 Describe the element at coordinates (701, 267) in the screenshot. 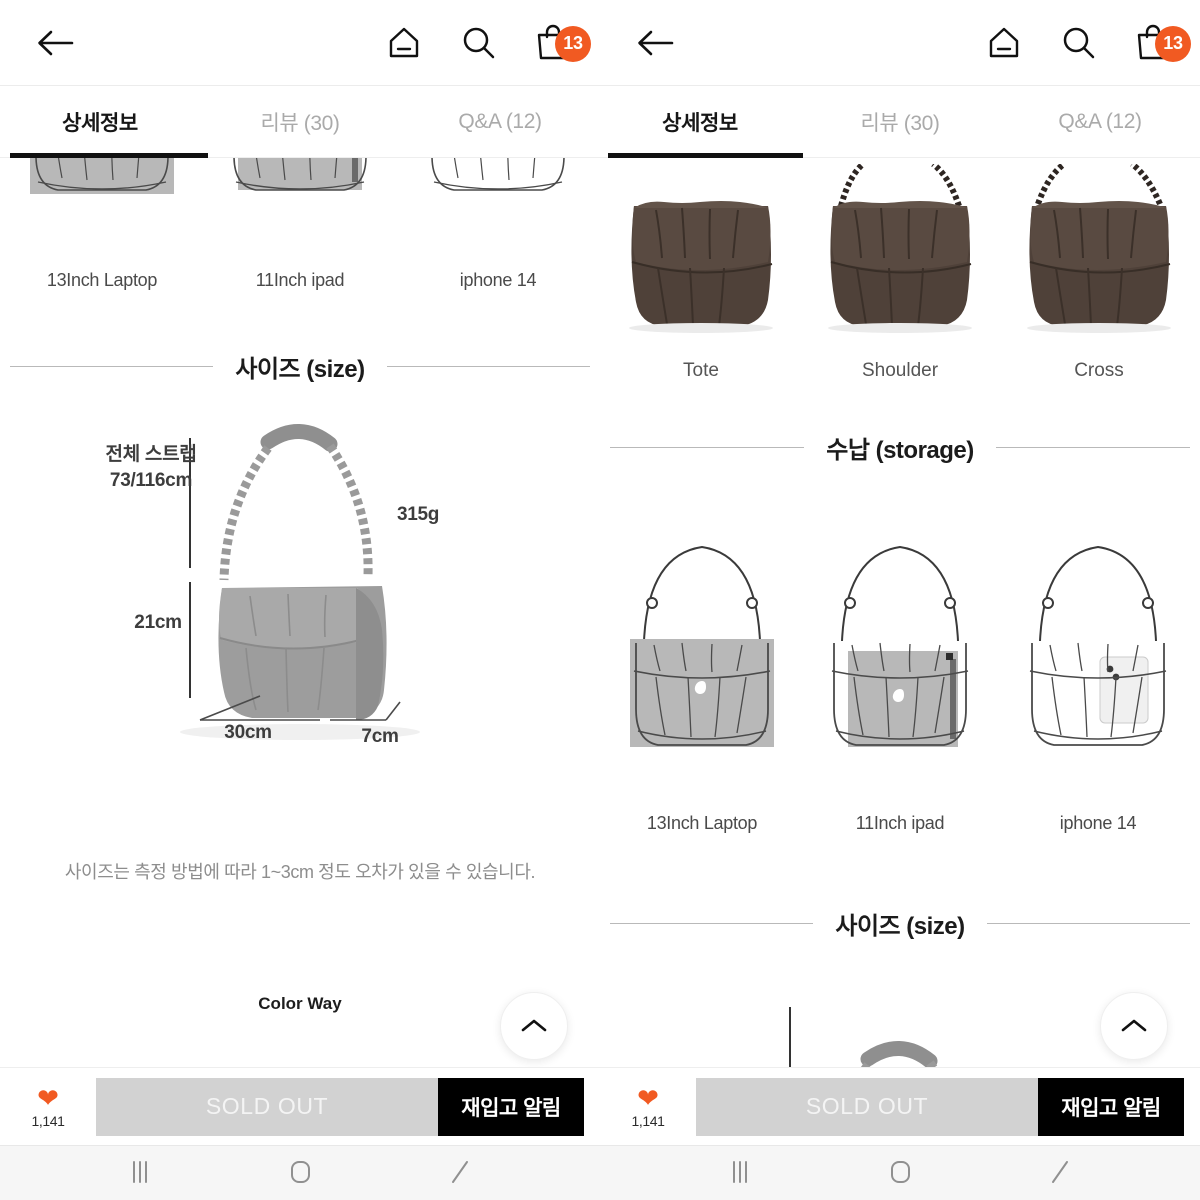

I see `bag-photo-tote` at that location.